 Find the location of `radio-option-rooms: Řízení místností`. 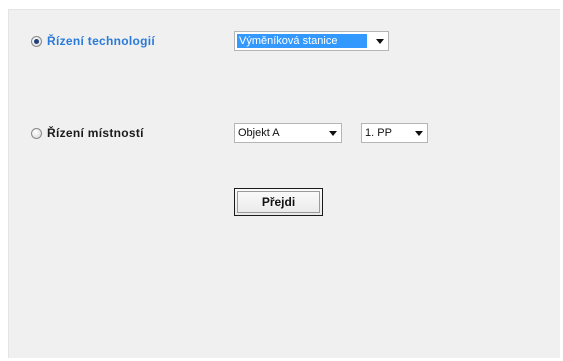

radio-option-rooms: Řízení místností is located at coordinates (87, 133).